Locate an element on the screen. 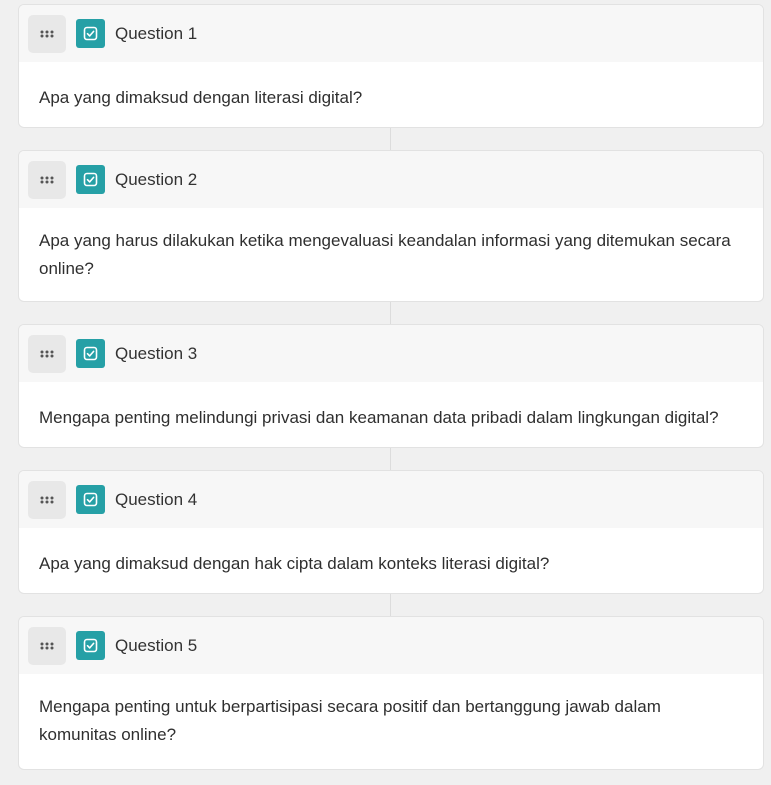 The width and height of the screenshot is (771, 785). question-header: Question 3 is located at coordinates (391, 353).